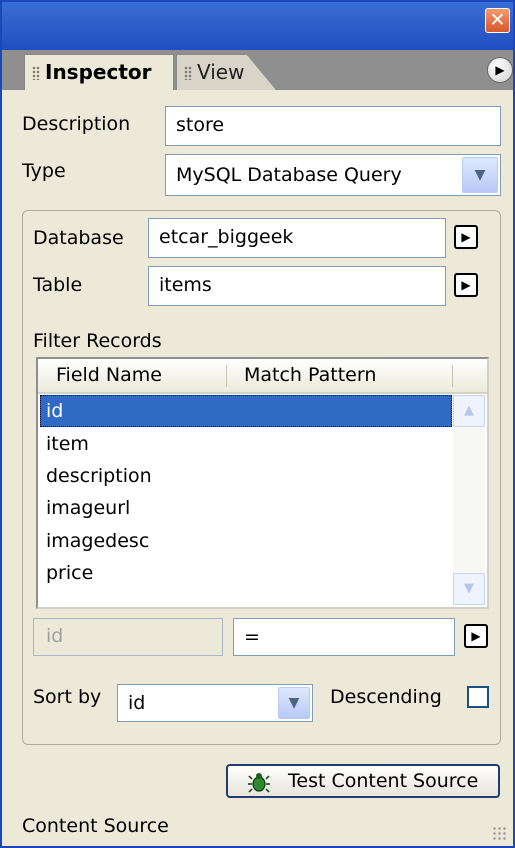 This screenshot has height=848, width=515. What do you see at coordinates (67, 697) in the screenshot?
I see `sort-by-label: Sort by` at bounding box center [67, 697].